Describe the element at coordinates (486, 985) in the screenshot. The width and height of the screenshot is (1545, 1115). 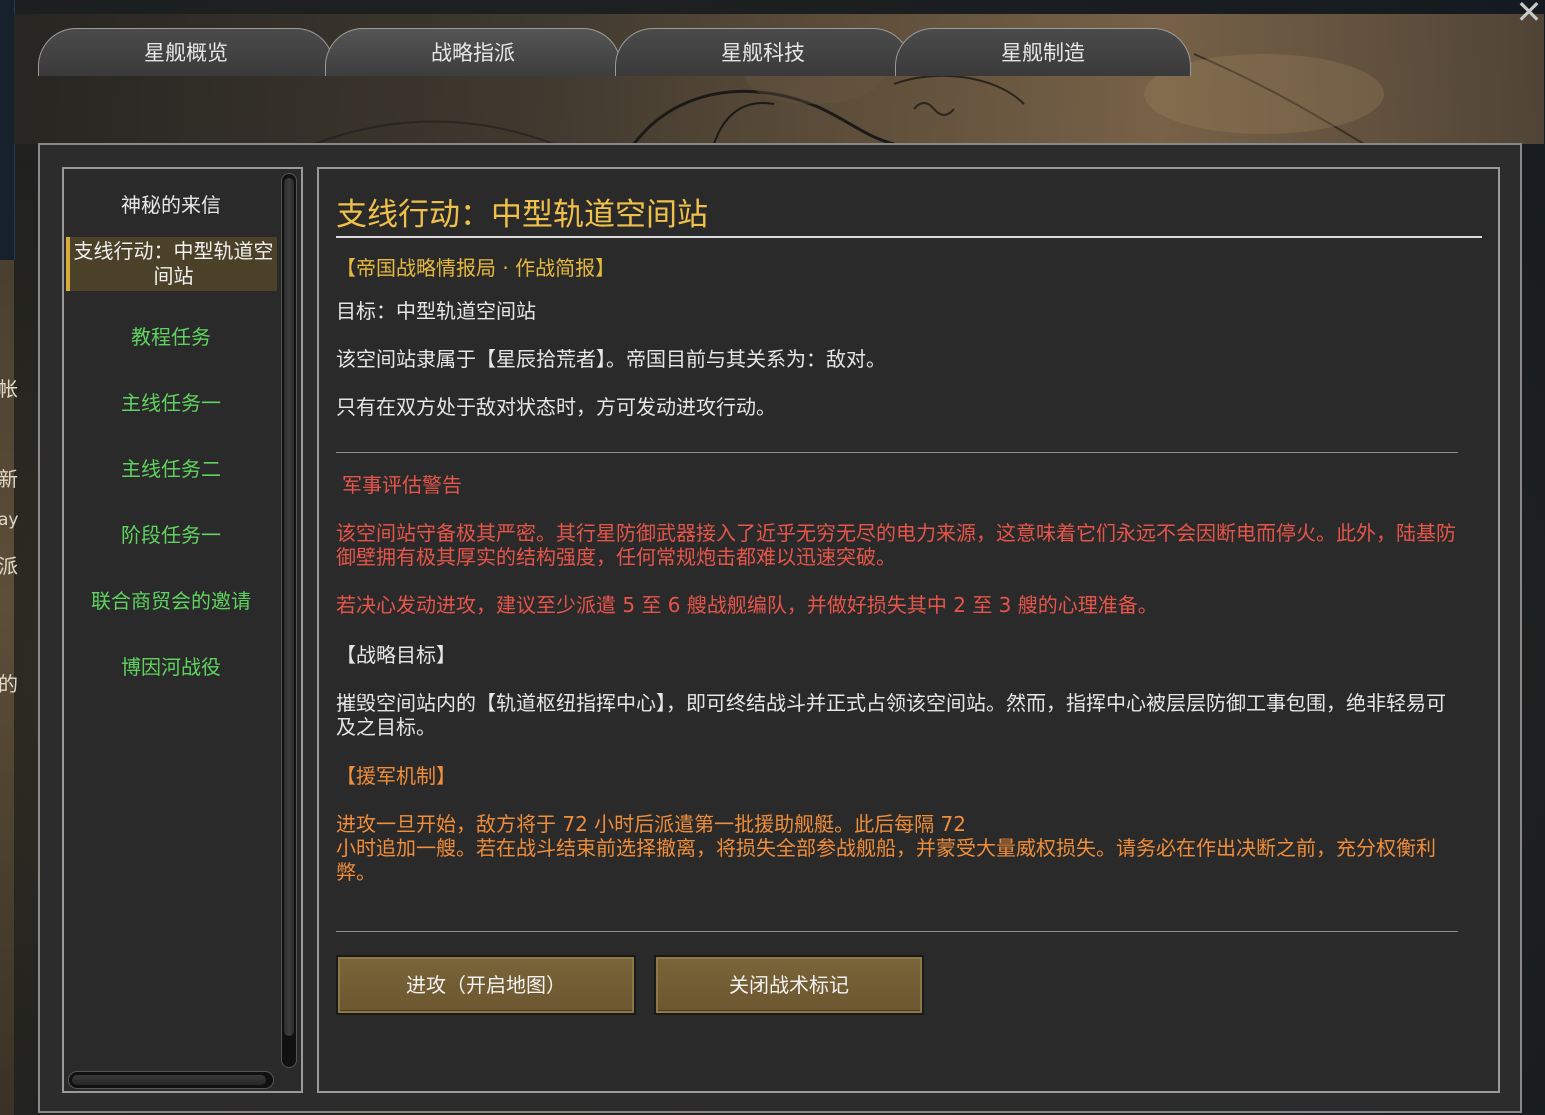
I see `attack-open-map-button: 进攻（开启地图）` at that location.